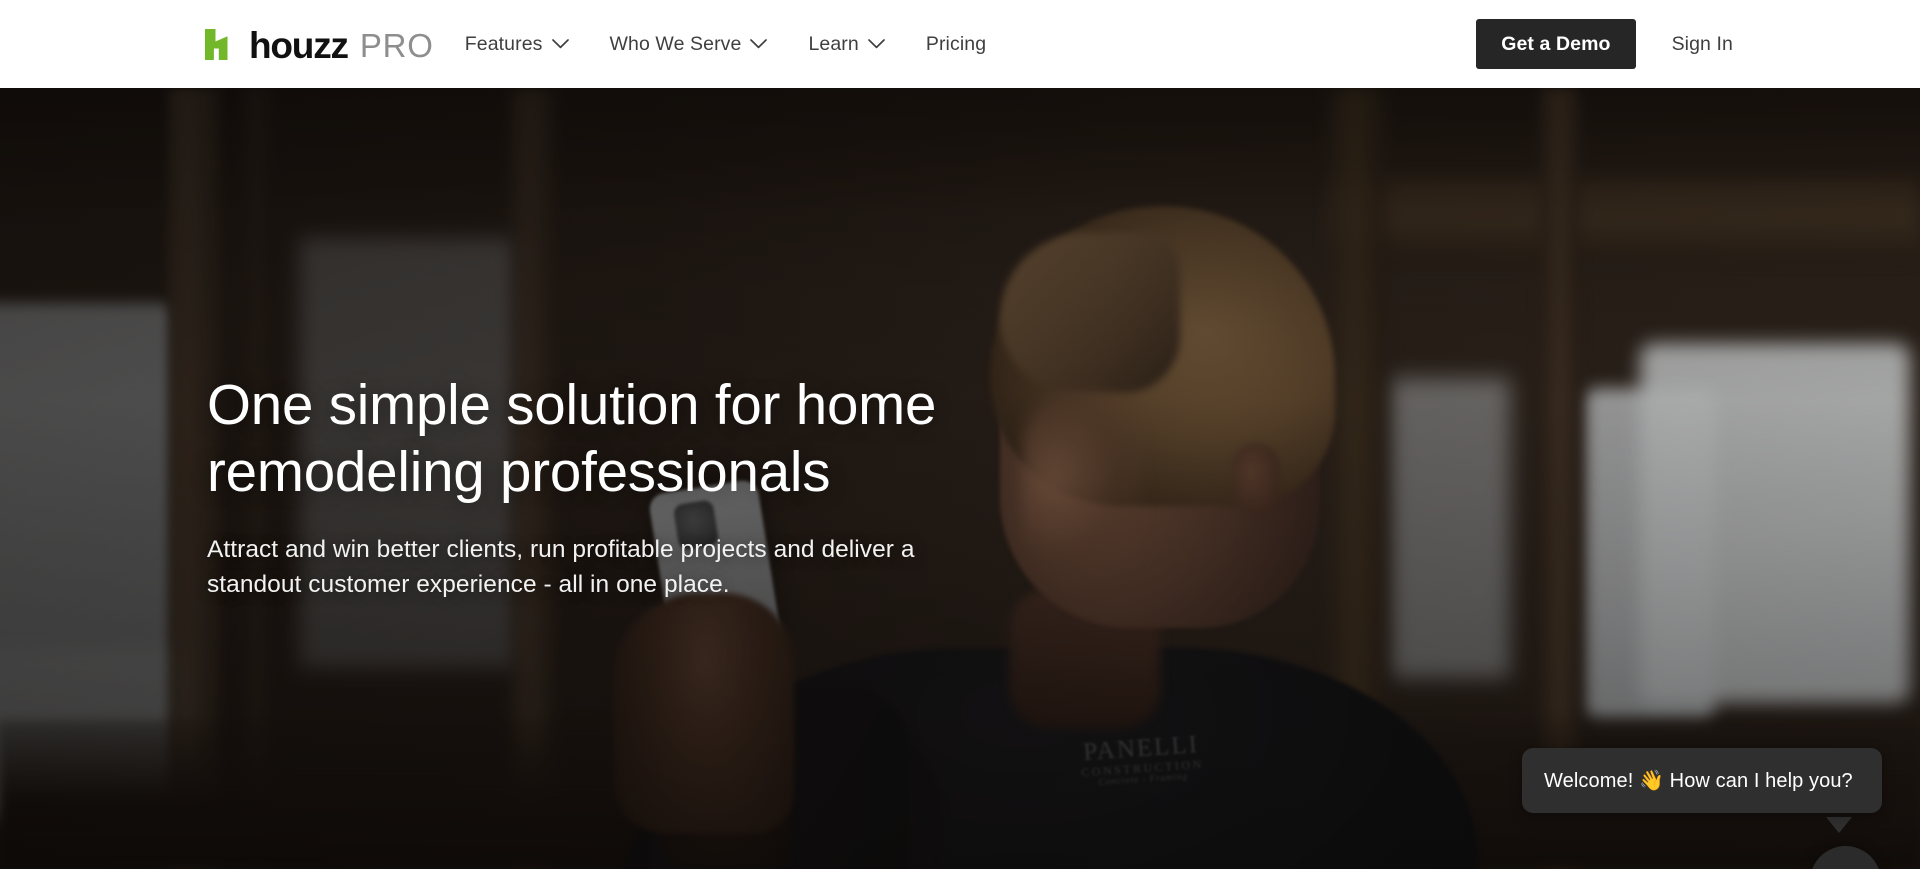  I want to click on main-navigation: Features Who We Serve Learn Pricing, so click(725, 44).